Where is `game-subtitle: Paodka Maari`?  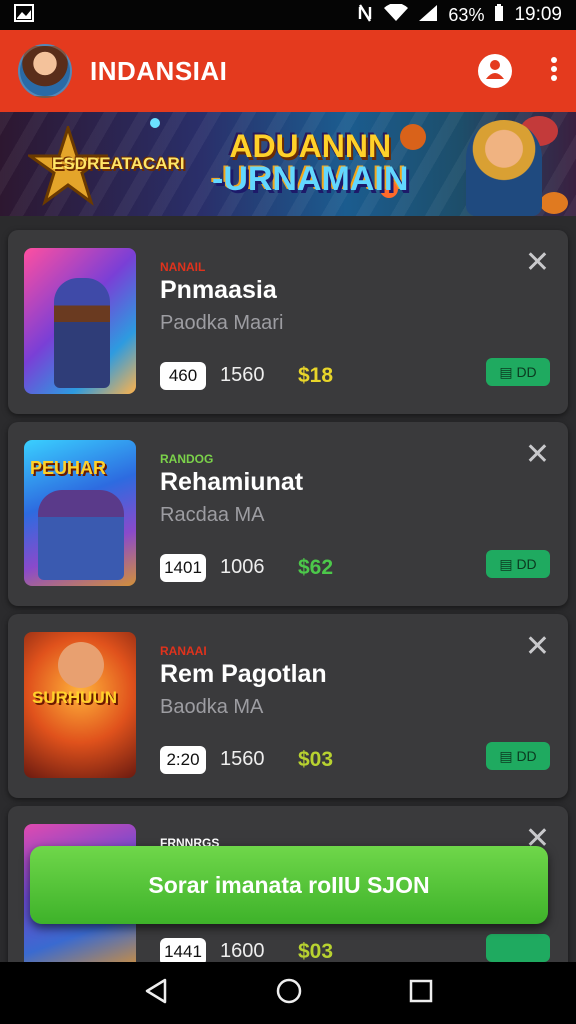 game-subtitle: Paodka Maari is located at coordinates (222, 323).